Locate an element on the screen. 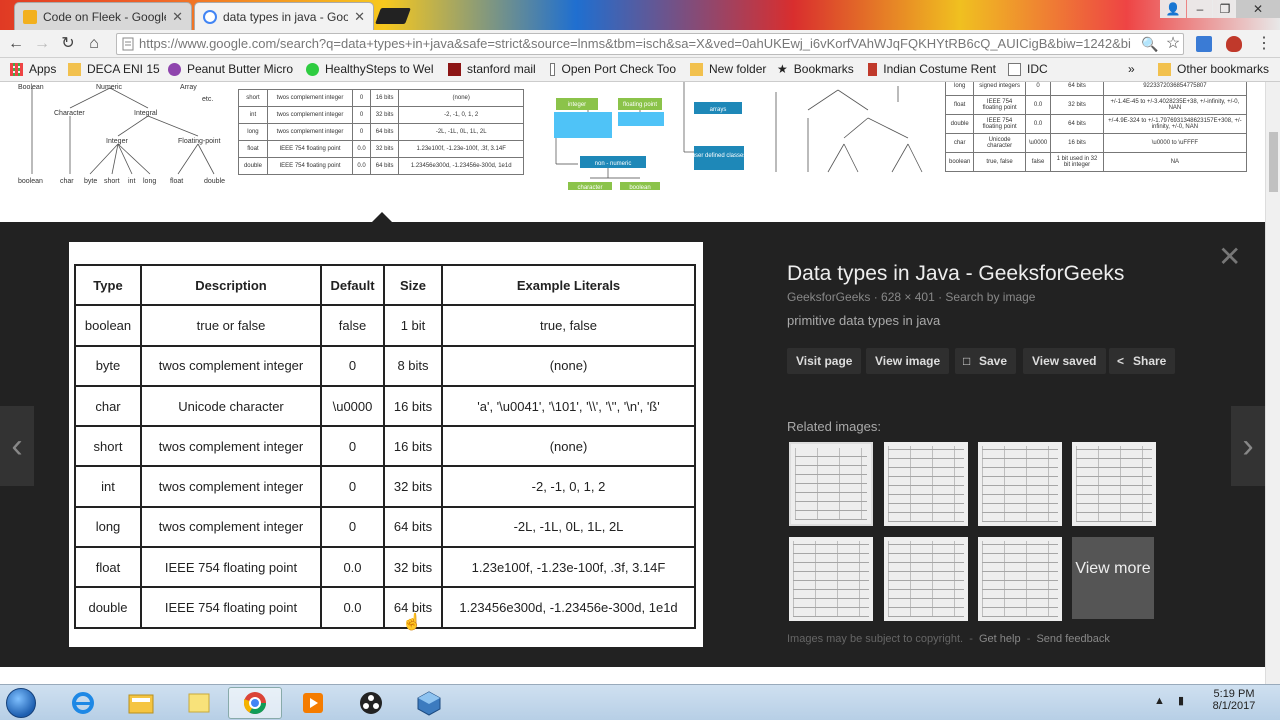  bookmark-other: Other bookmarks is located at coordinates (1213, 69).